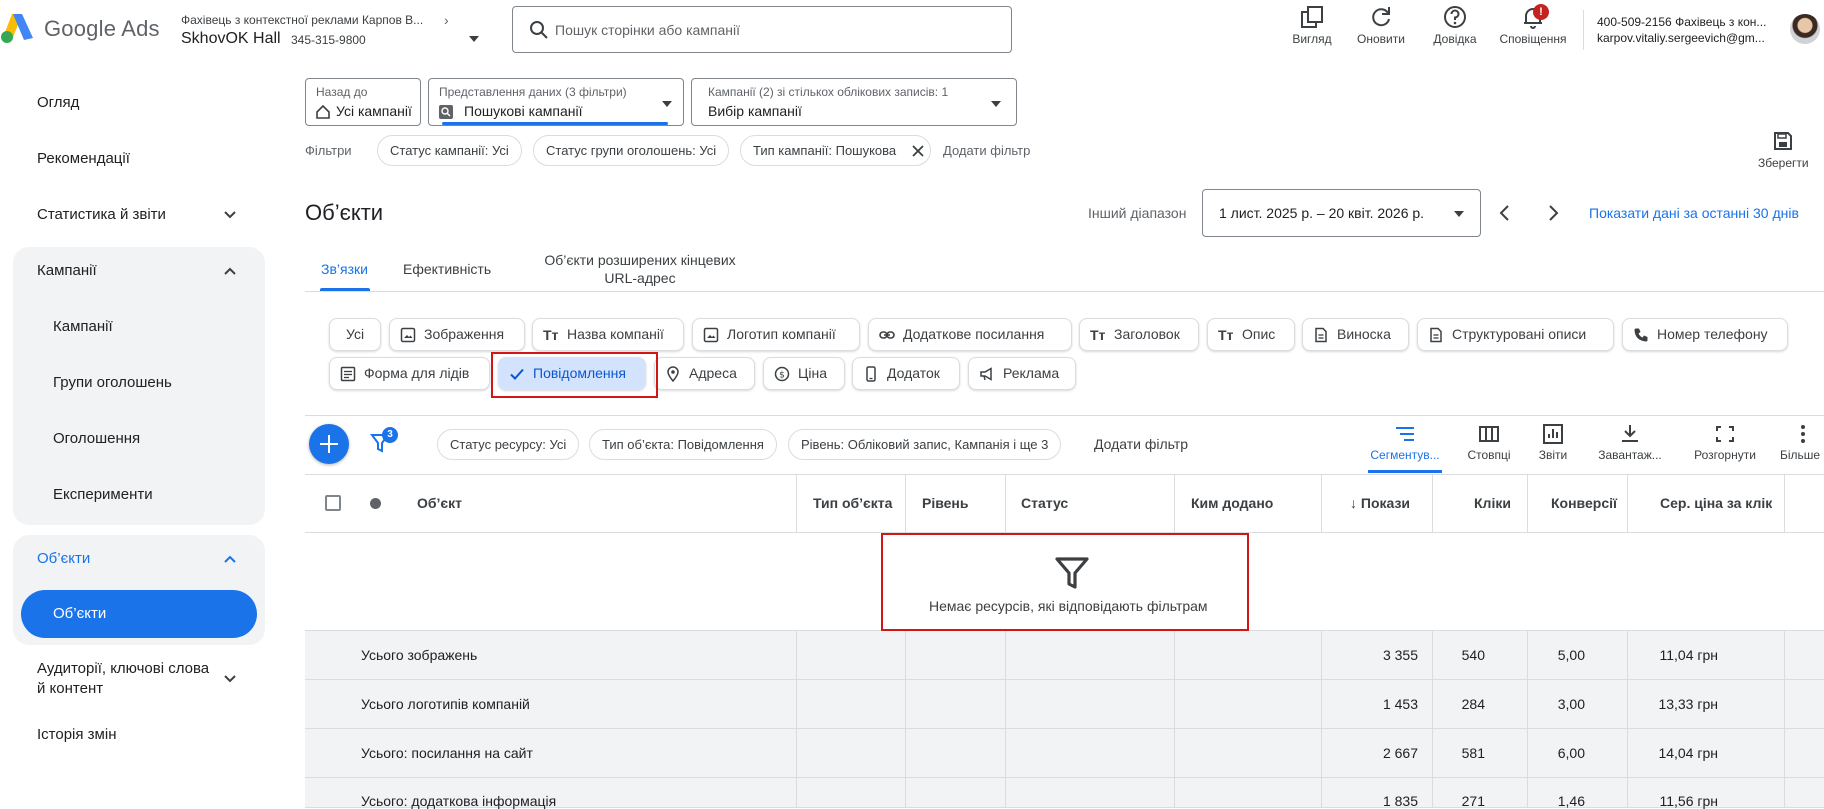 The image size is (1824, 809). Describe the element at coordinates (631, 150) in the screenshot. I see `filter-chip-adgroup-status: Статус групи оголошень: Усі` at that location.